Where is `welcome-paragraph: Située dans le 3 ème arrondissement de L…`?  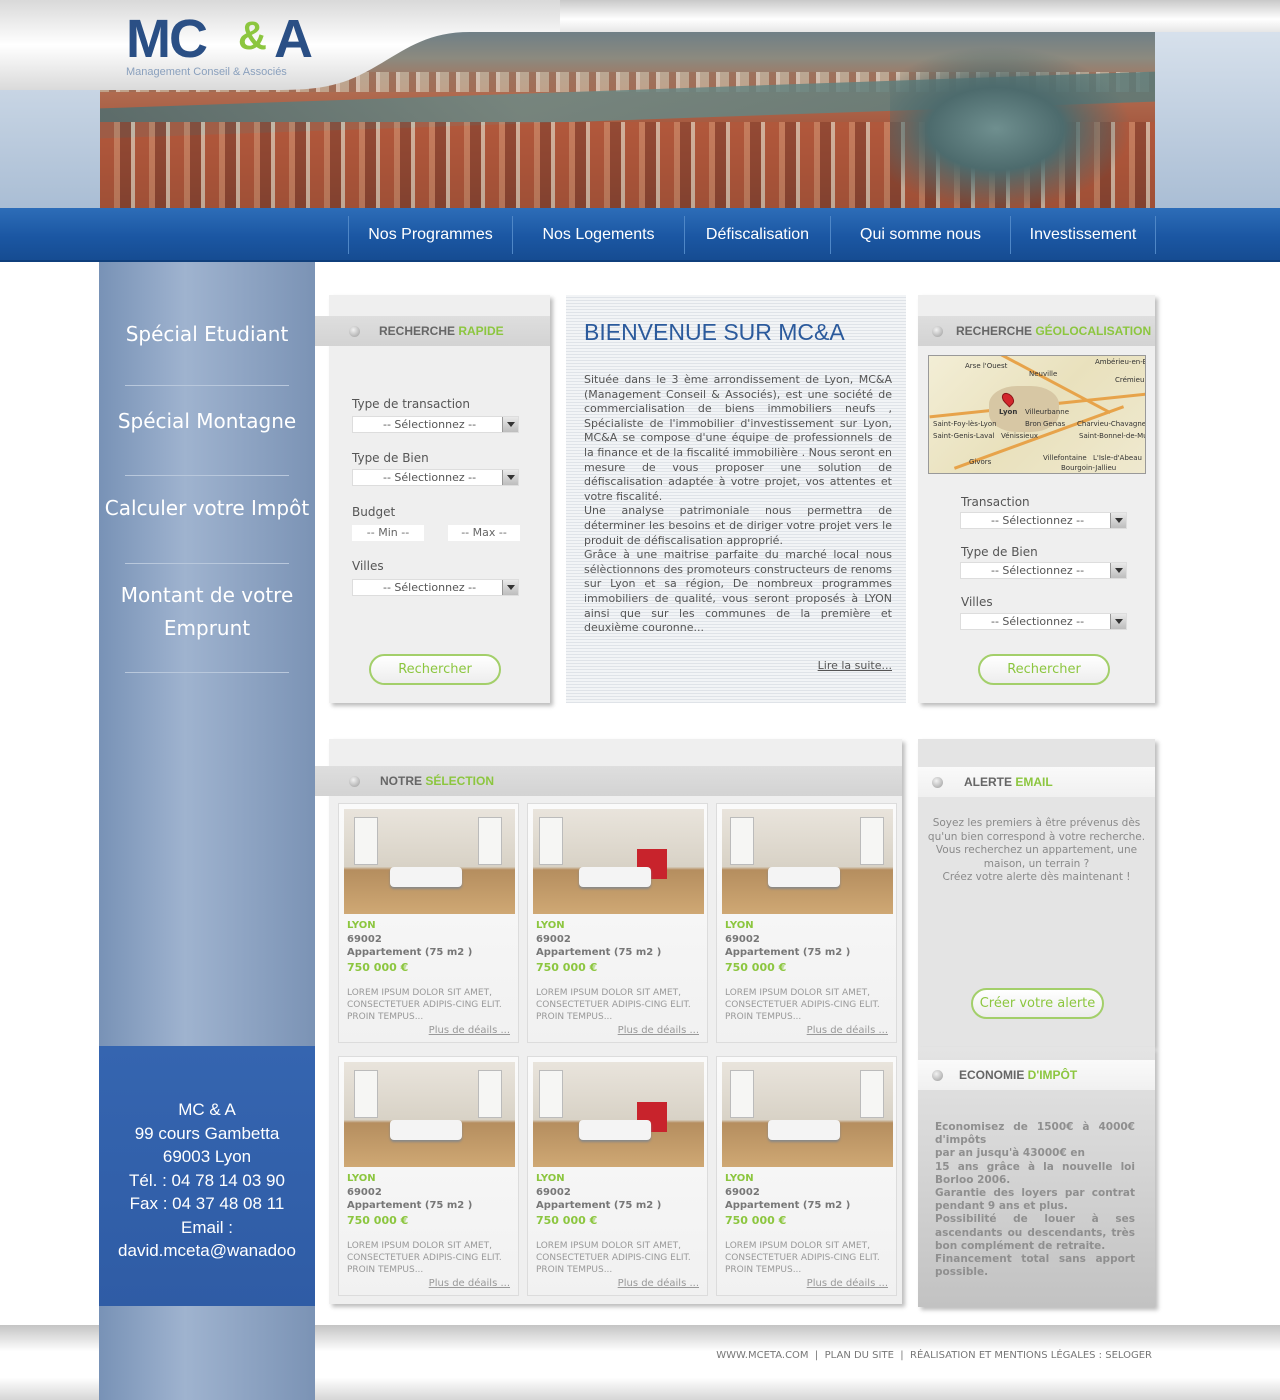 welcome-paragraph: Située dans le 3 ème arrondissement de L… is located at coordinates (738, 438).